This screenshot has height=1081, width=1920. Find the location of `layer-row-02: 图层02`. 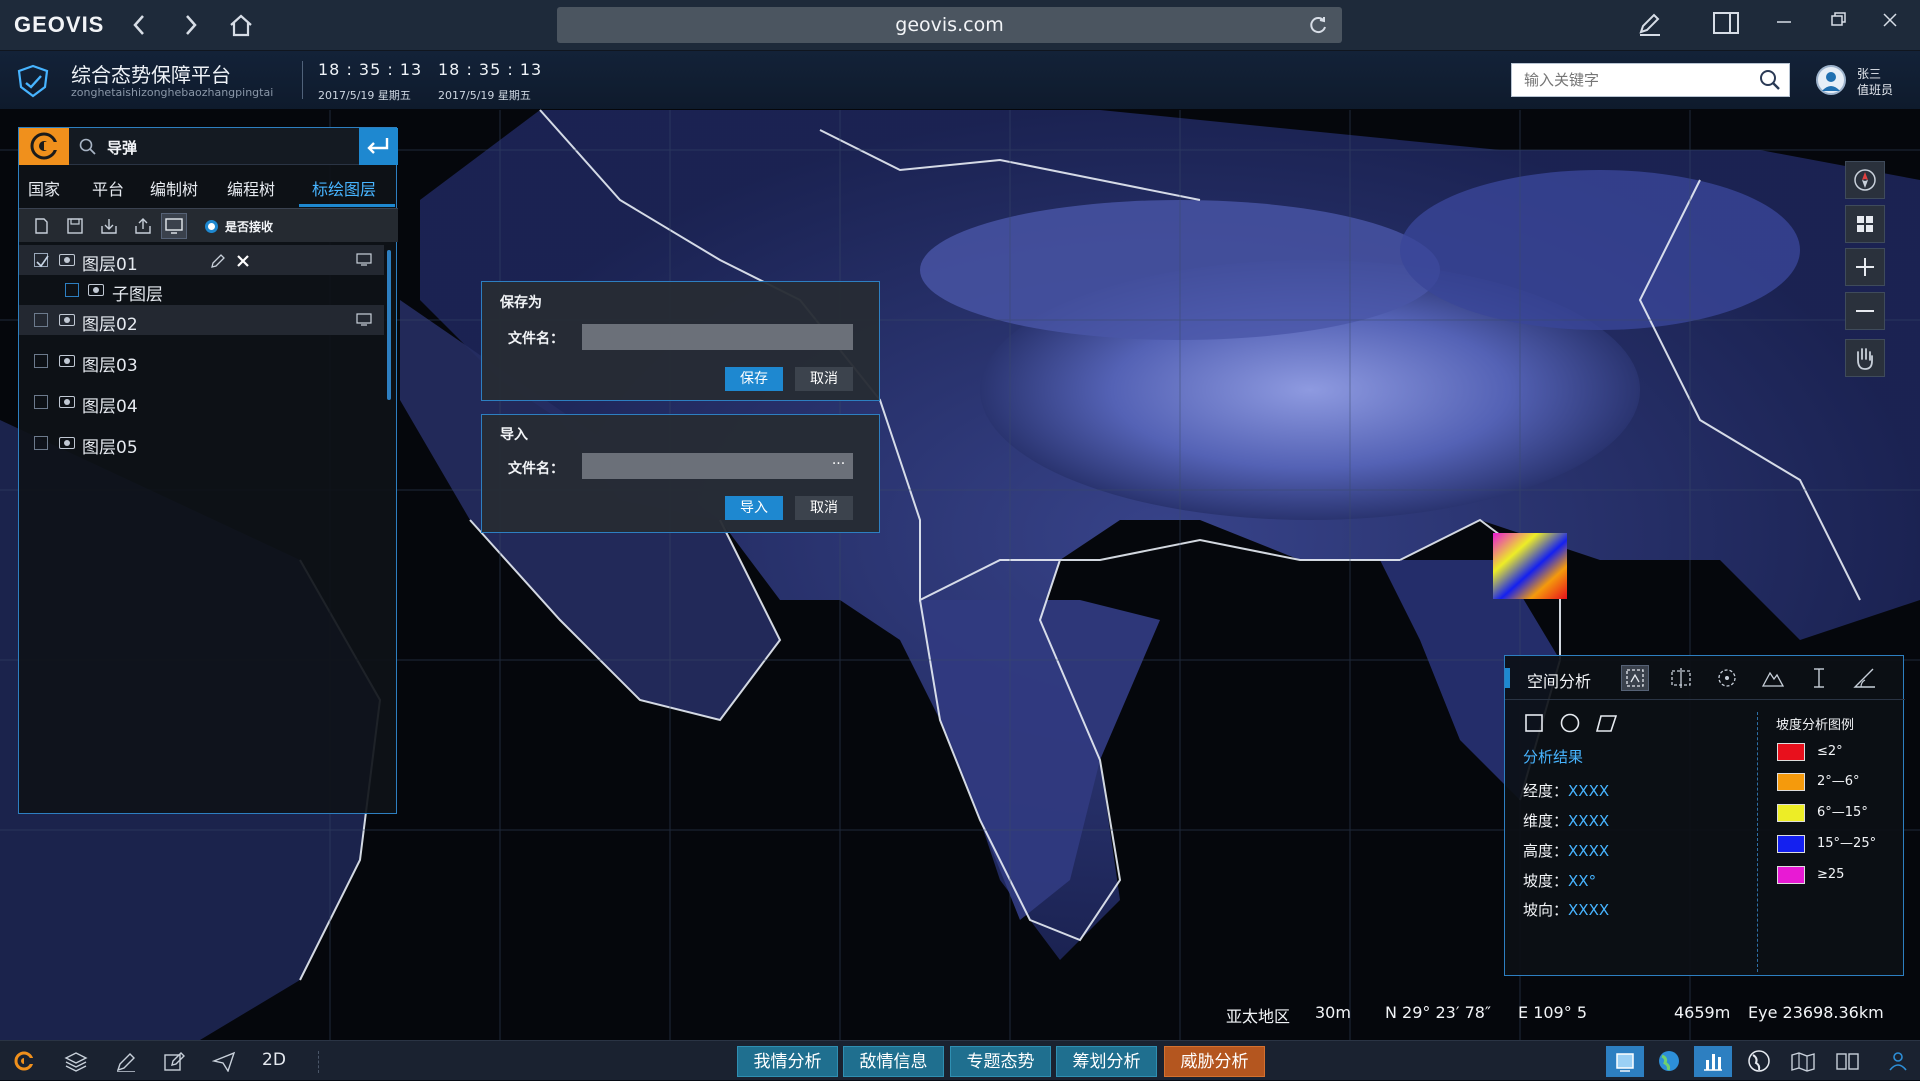

layer-row-02: 图层02 is located at coordinates (201, 320).